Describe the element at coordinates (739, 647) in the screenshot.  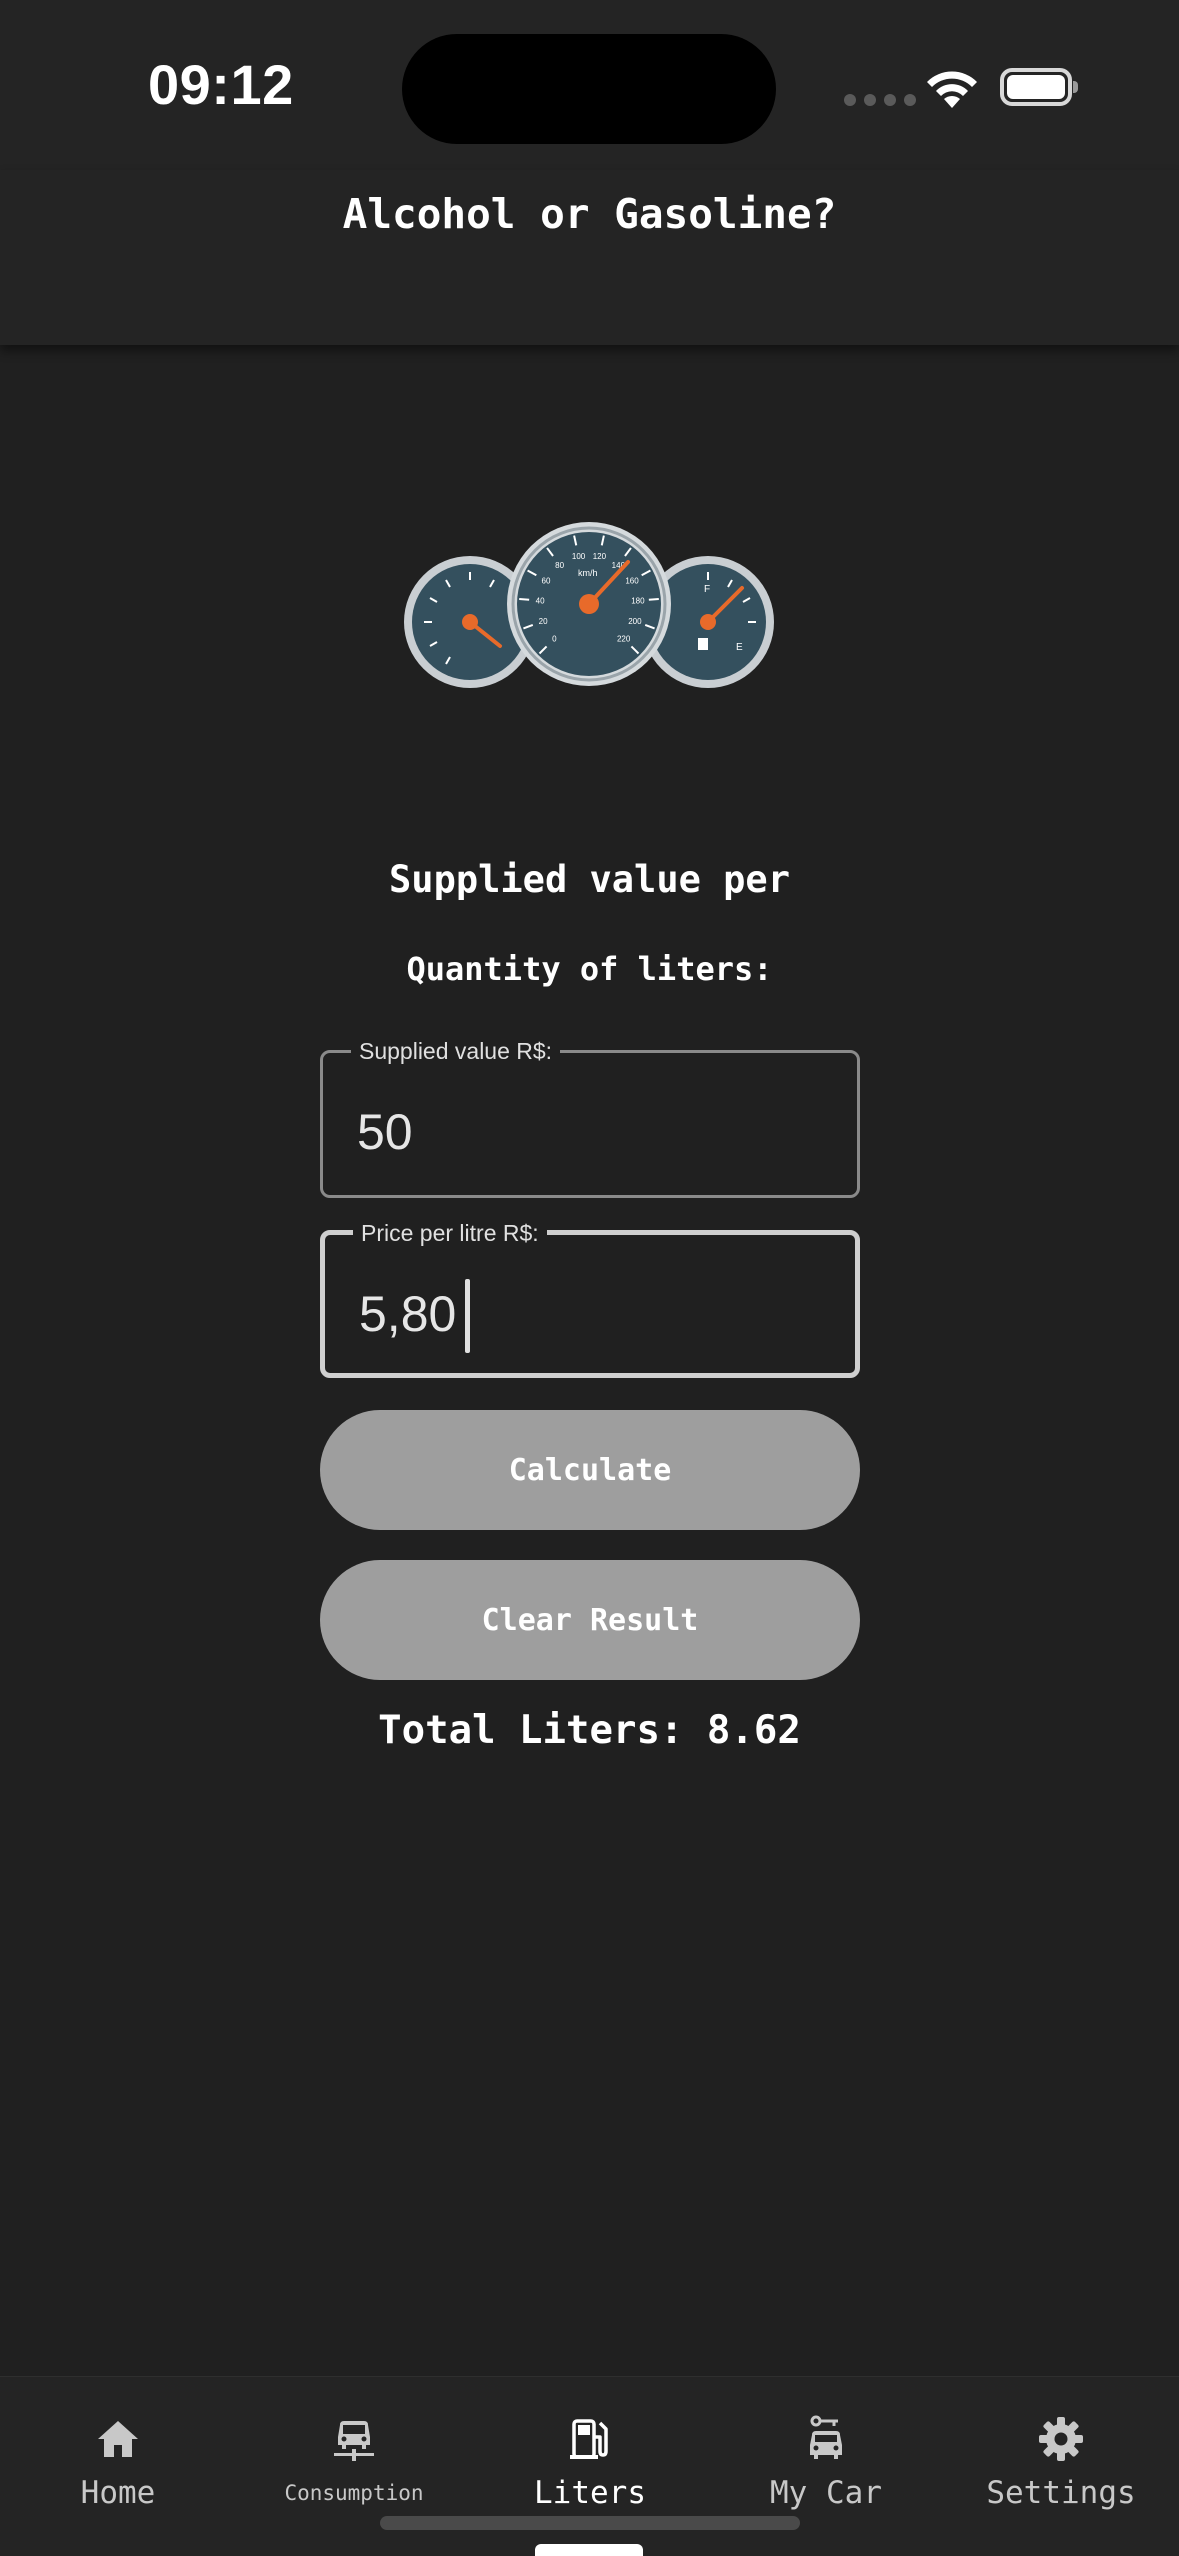
I see `fuel-empty-label: E` at that location.